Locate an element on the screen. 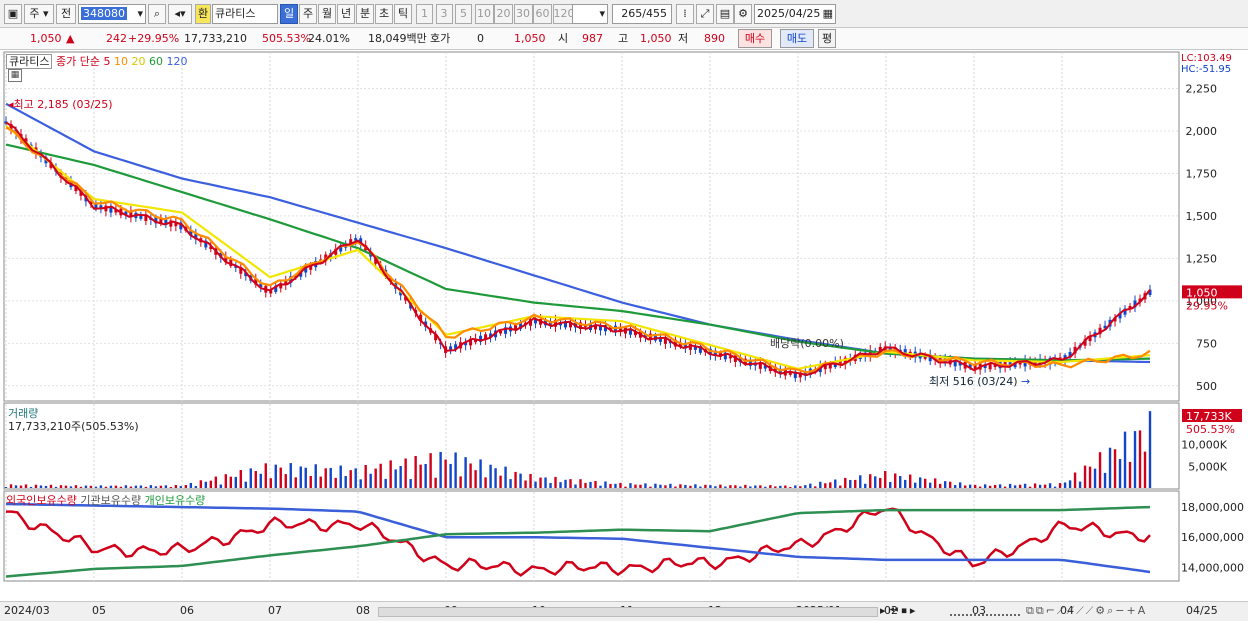  price-ytick: 750 is located at coordinates (1206, 343).